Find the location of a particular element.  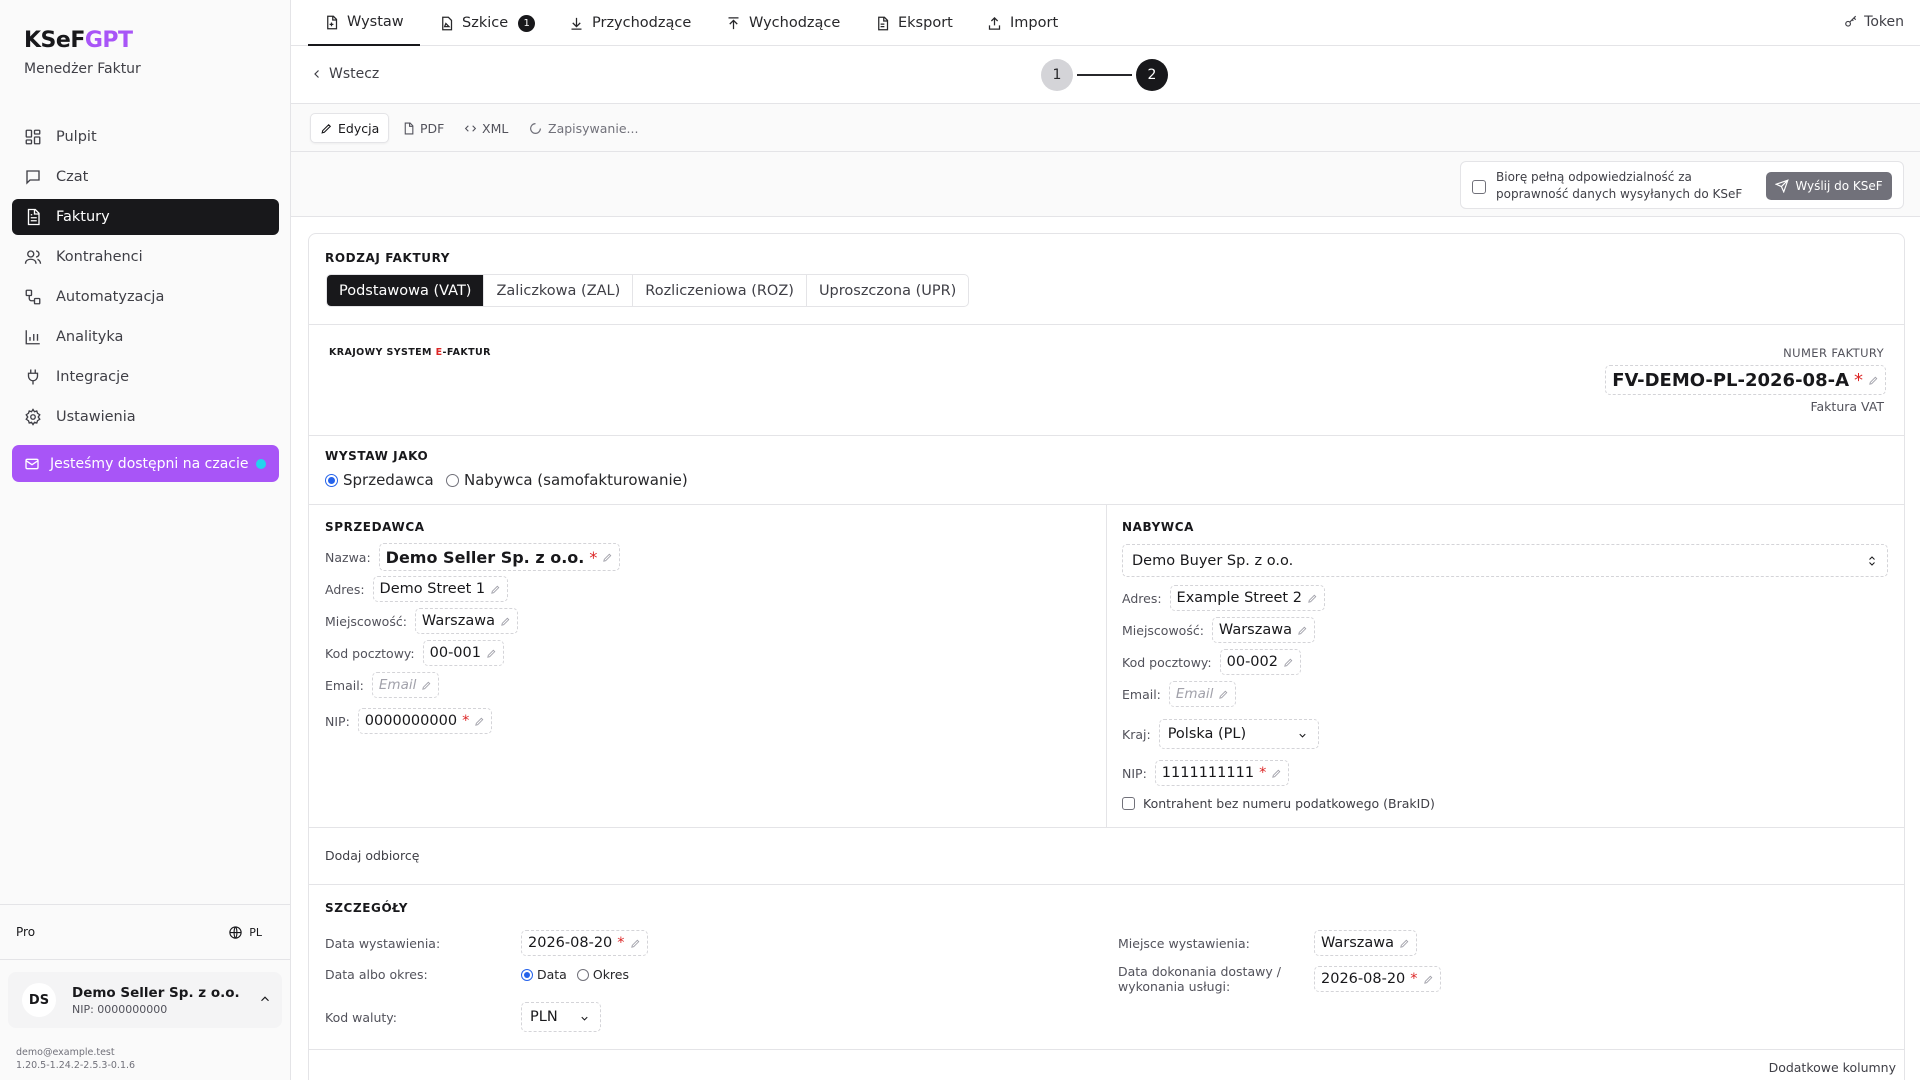

tab-przychodzace: Przychodzące is located at coordinates (630, 23).